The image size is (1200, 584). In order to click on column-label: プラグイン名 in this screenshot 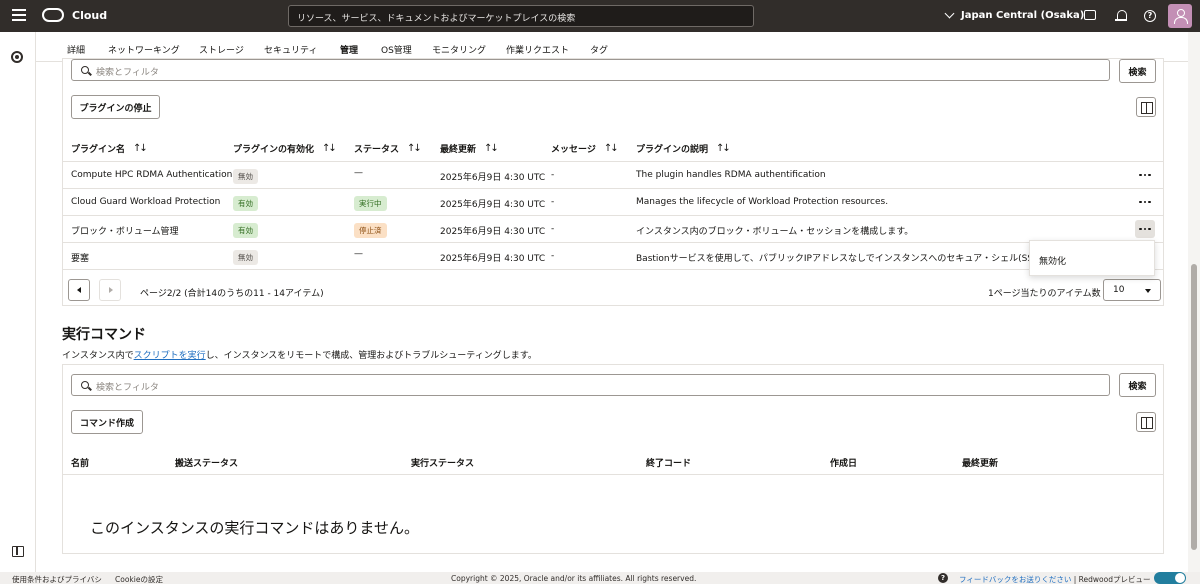, I will do `click(98, 150)`.